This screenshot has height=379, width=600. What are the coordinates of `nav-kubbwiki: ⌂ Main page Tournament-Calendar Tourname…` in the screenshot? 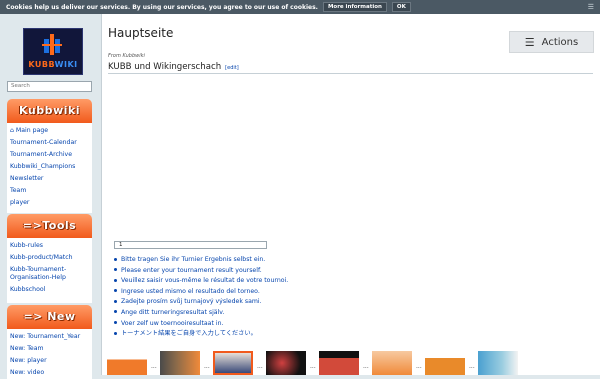 It's located at (49, 168).